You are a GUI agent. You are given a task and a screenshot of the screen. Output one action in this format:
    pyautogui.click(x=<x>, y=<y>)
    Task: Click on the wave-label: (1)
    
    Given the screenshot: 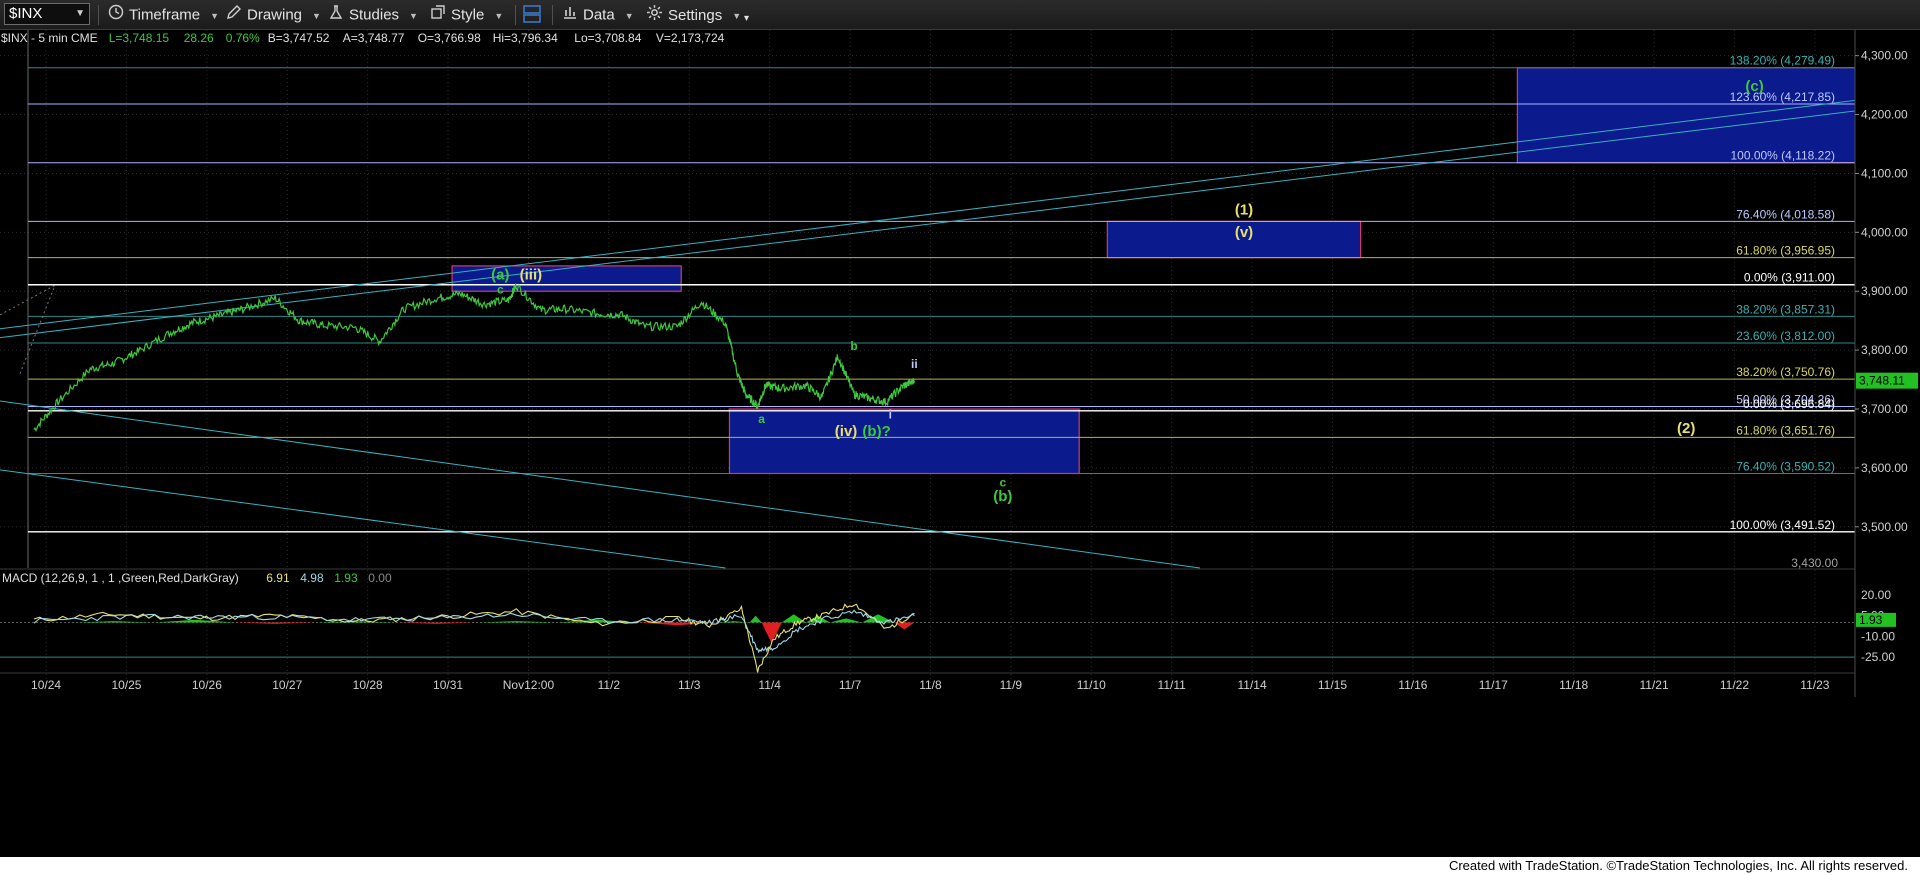 What is the action you would take?
    pyautogui.click(x=1244, y=210)
    